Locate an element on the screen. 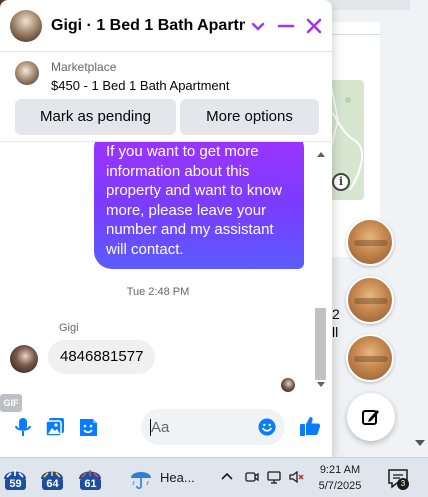 The image size is (428, 497). taskbar-app-button: 59 is located at coordinates (15, 478).